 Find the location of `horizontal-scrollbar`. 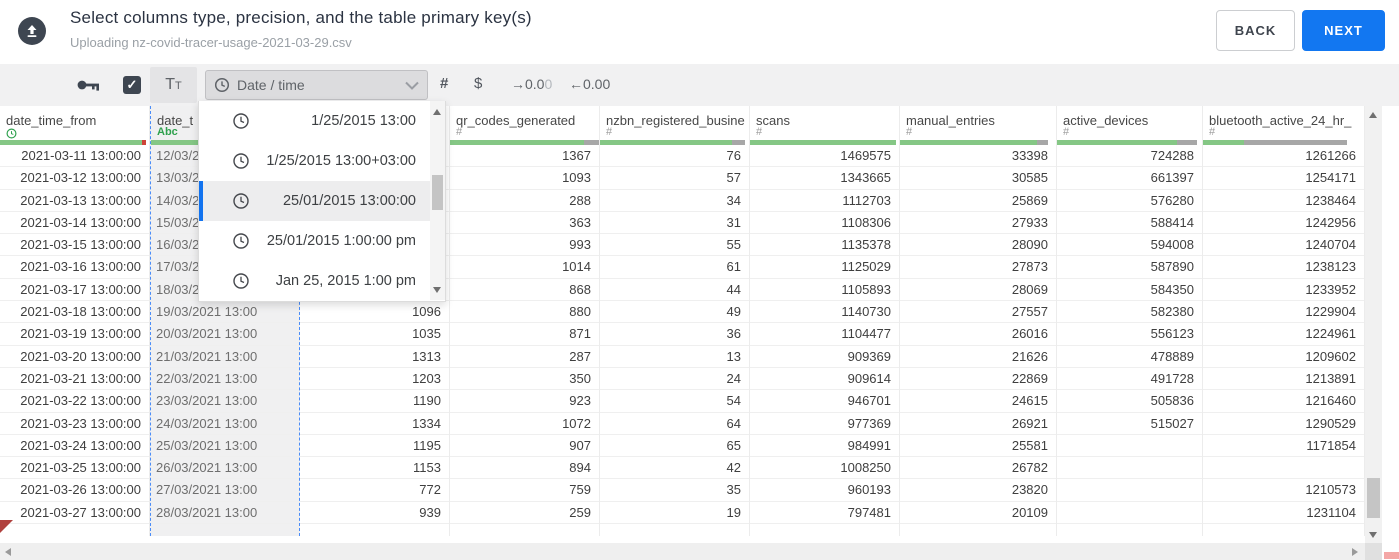

horizontal-scrollbar is located at coordinates (682, 551).